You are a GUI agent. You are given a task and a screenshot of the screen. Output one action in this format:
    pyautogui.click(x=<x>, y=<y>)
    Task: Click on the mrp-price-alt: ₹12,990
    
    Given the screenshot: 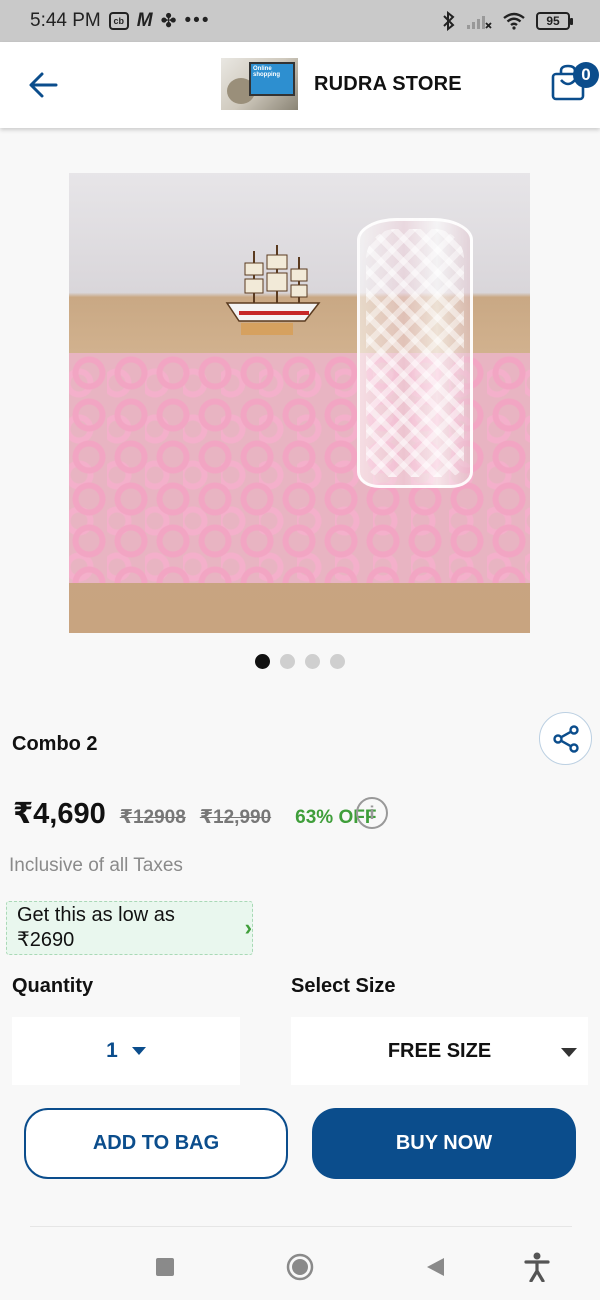 What is the action you would take?
    pyautogui.click(x=235, y=817)
    